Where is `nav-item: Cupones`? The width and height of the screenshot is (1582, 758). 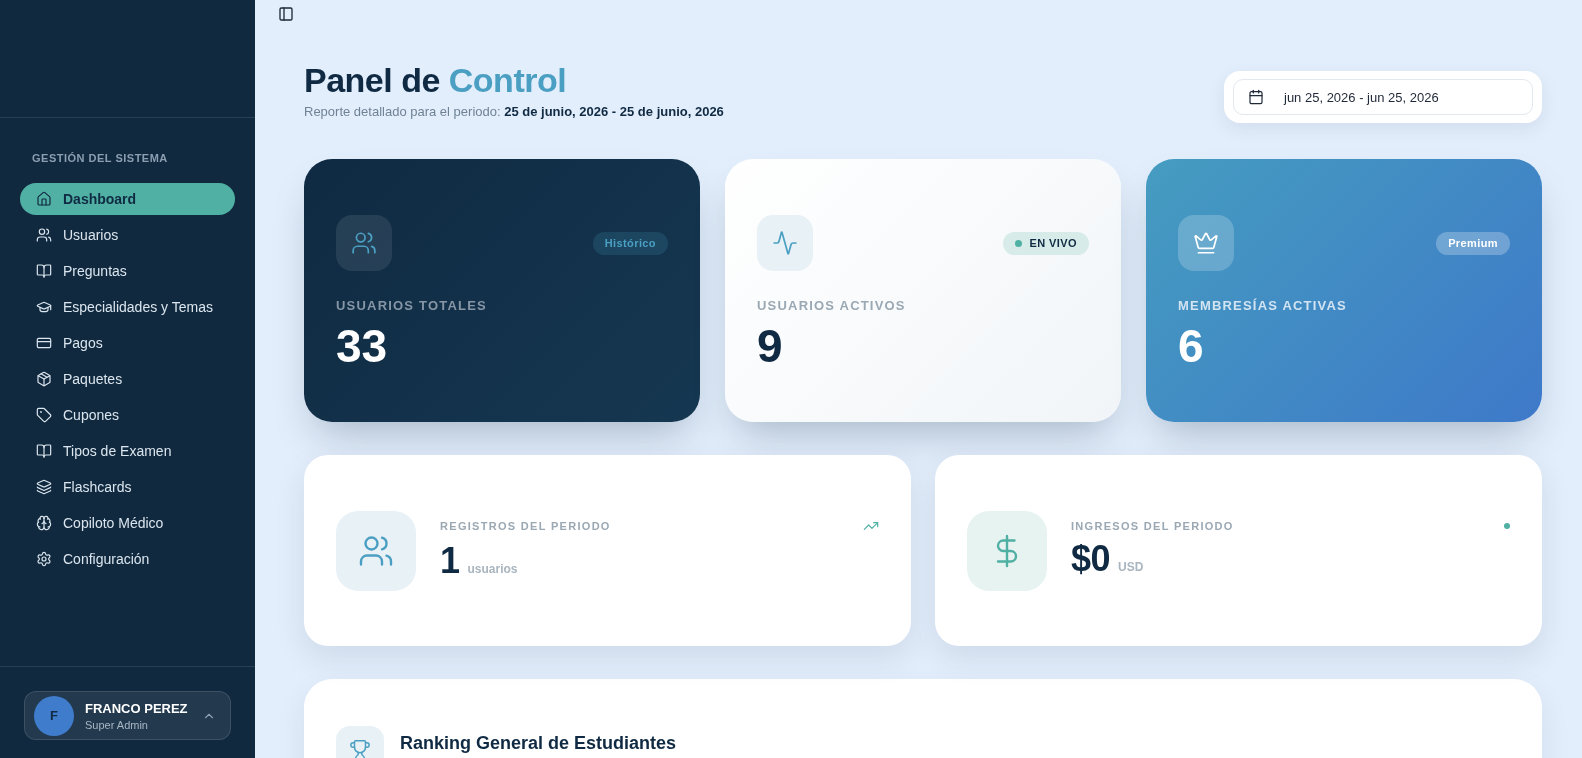
nav-item: Cupones is located at coordinates (127, 415).